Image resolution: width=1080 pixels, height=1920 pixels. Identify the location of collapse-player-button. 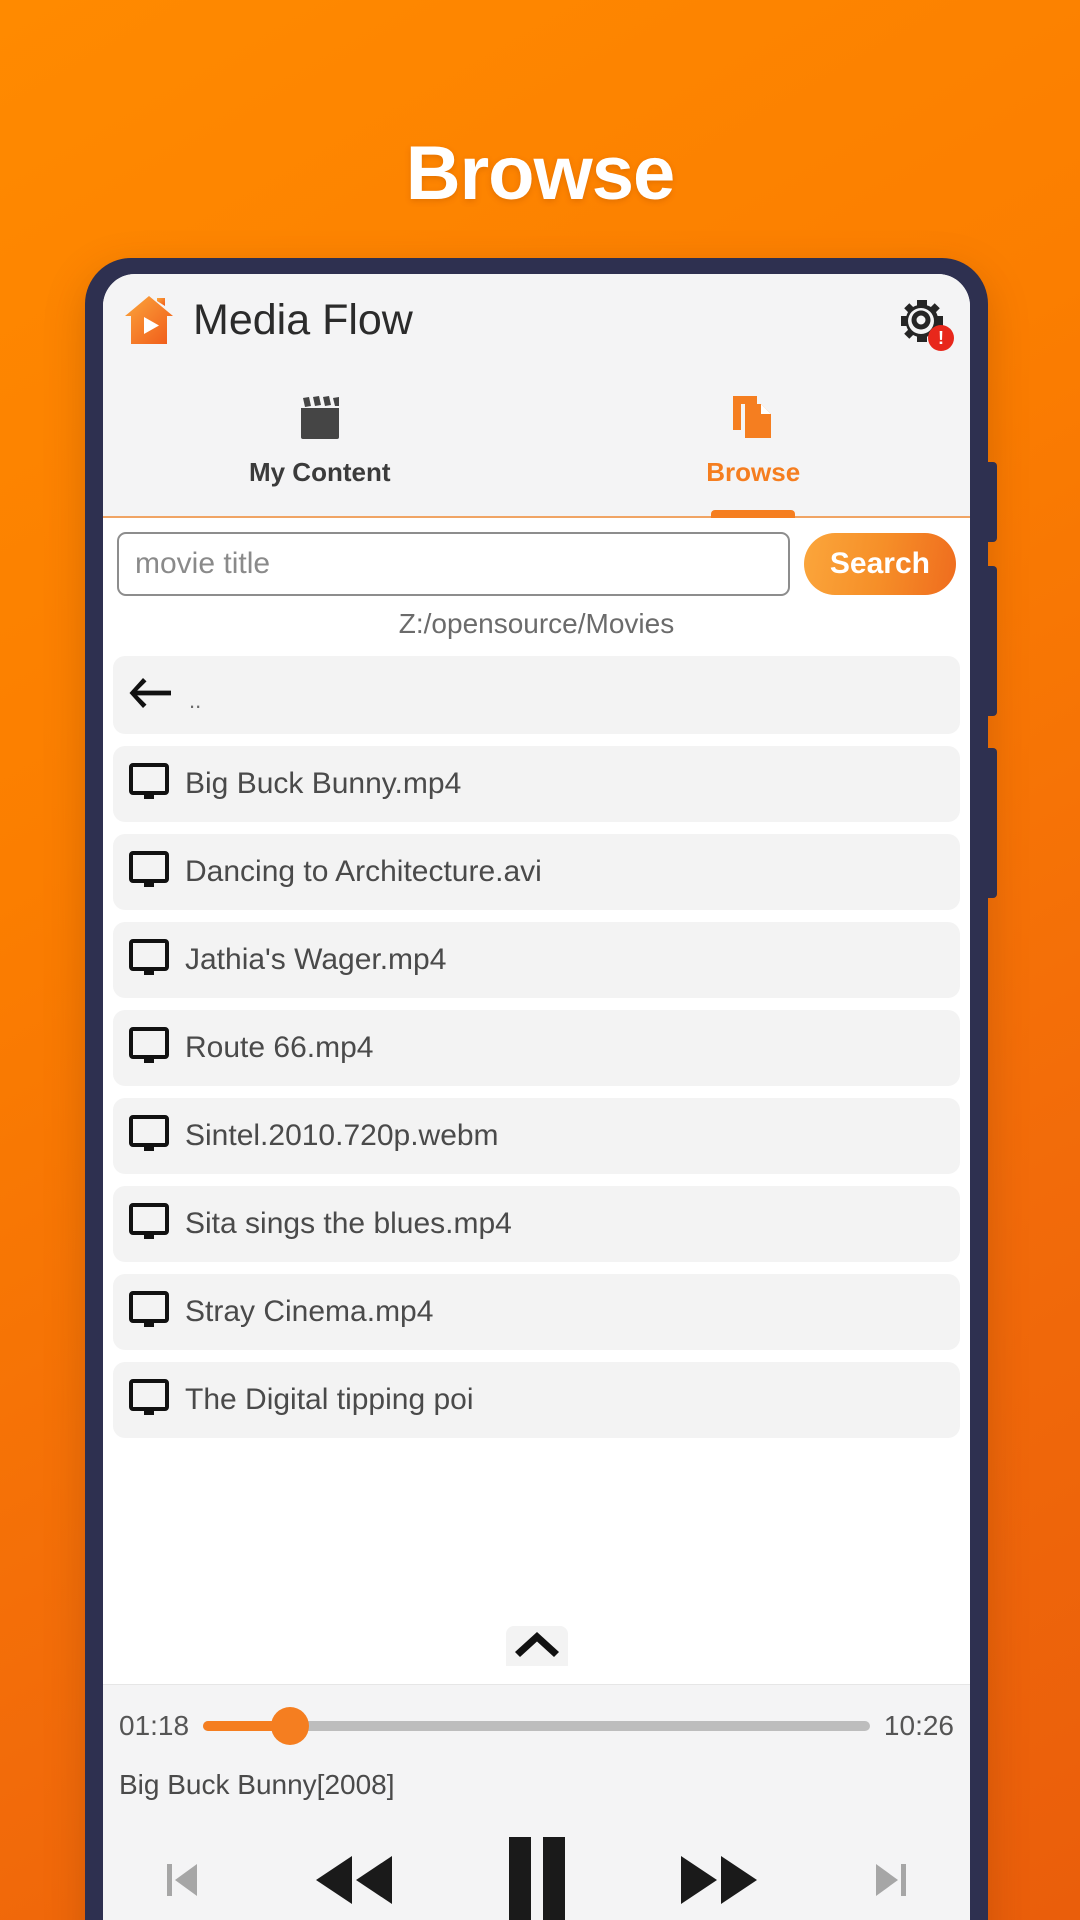
(536, 1646).